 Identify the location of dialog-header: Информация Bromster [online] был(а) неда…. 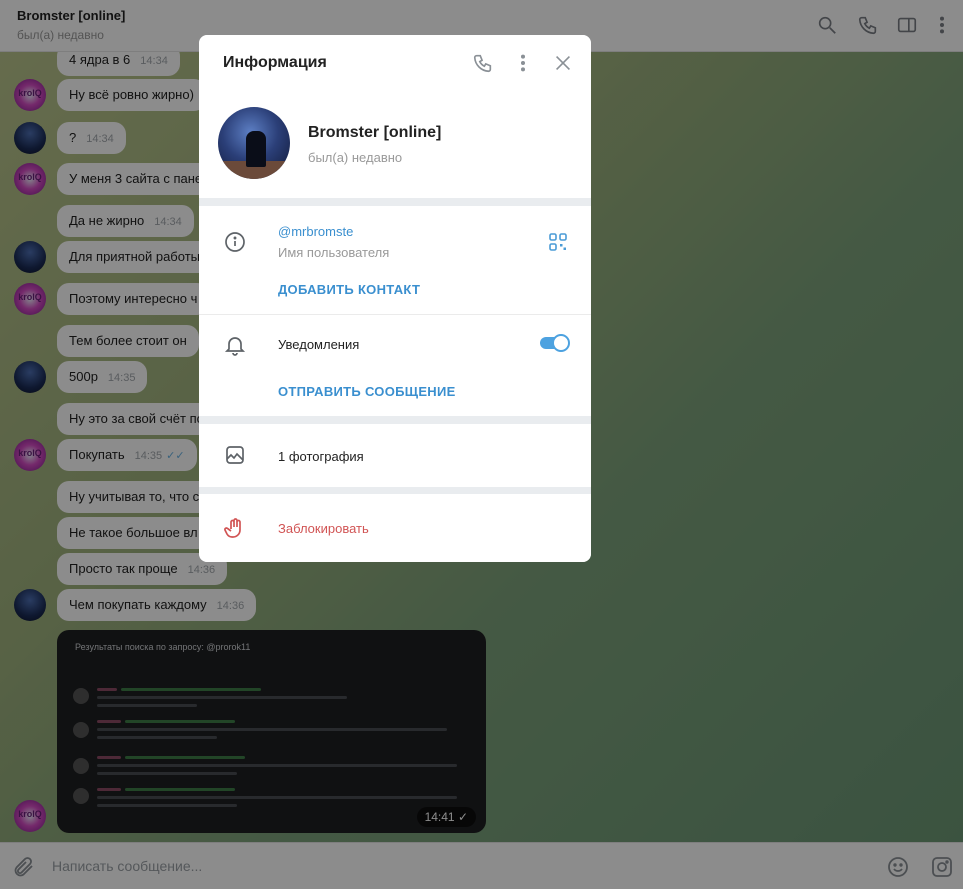
(395, 116).